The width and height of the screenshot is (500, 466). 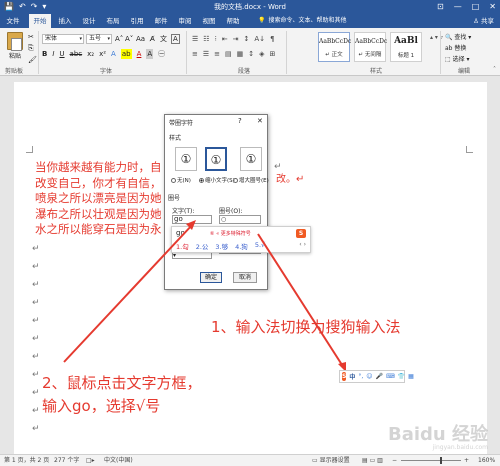 I want to click on keyboard-icon: ⌨, so click(x=390, y=376).